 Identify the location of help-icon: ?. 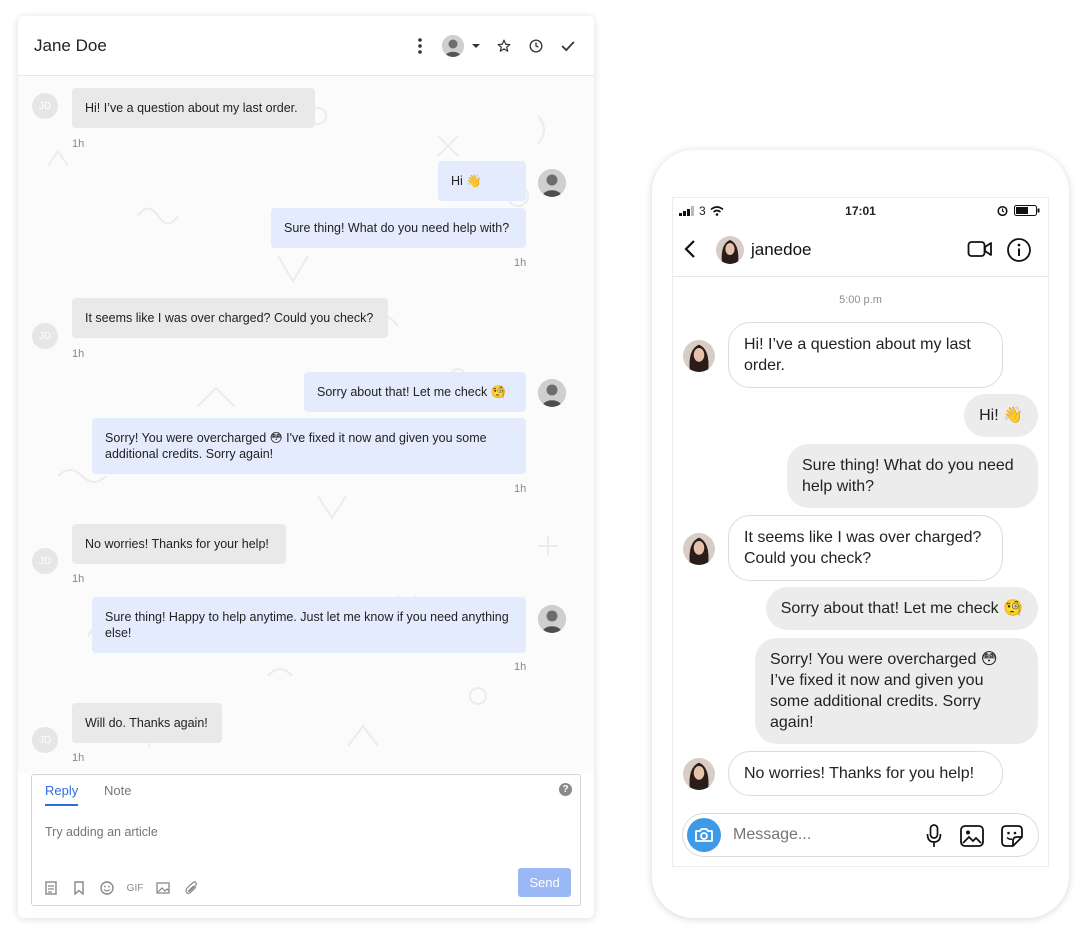
(565, 789).